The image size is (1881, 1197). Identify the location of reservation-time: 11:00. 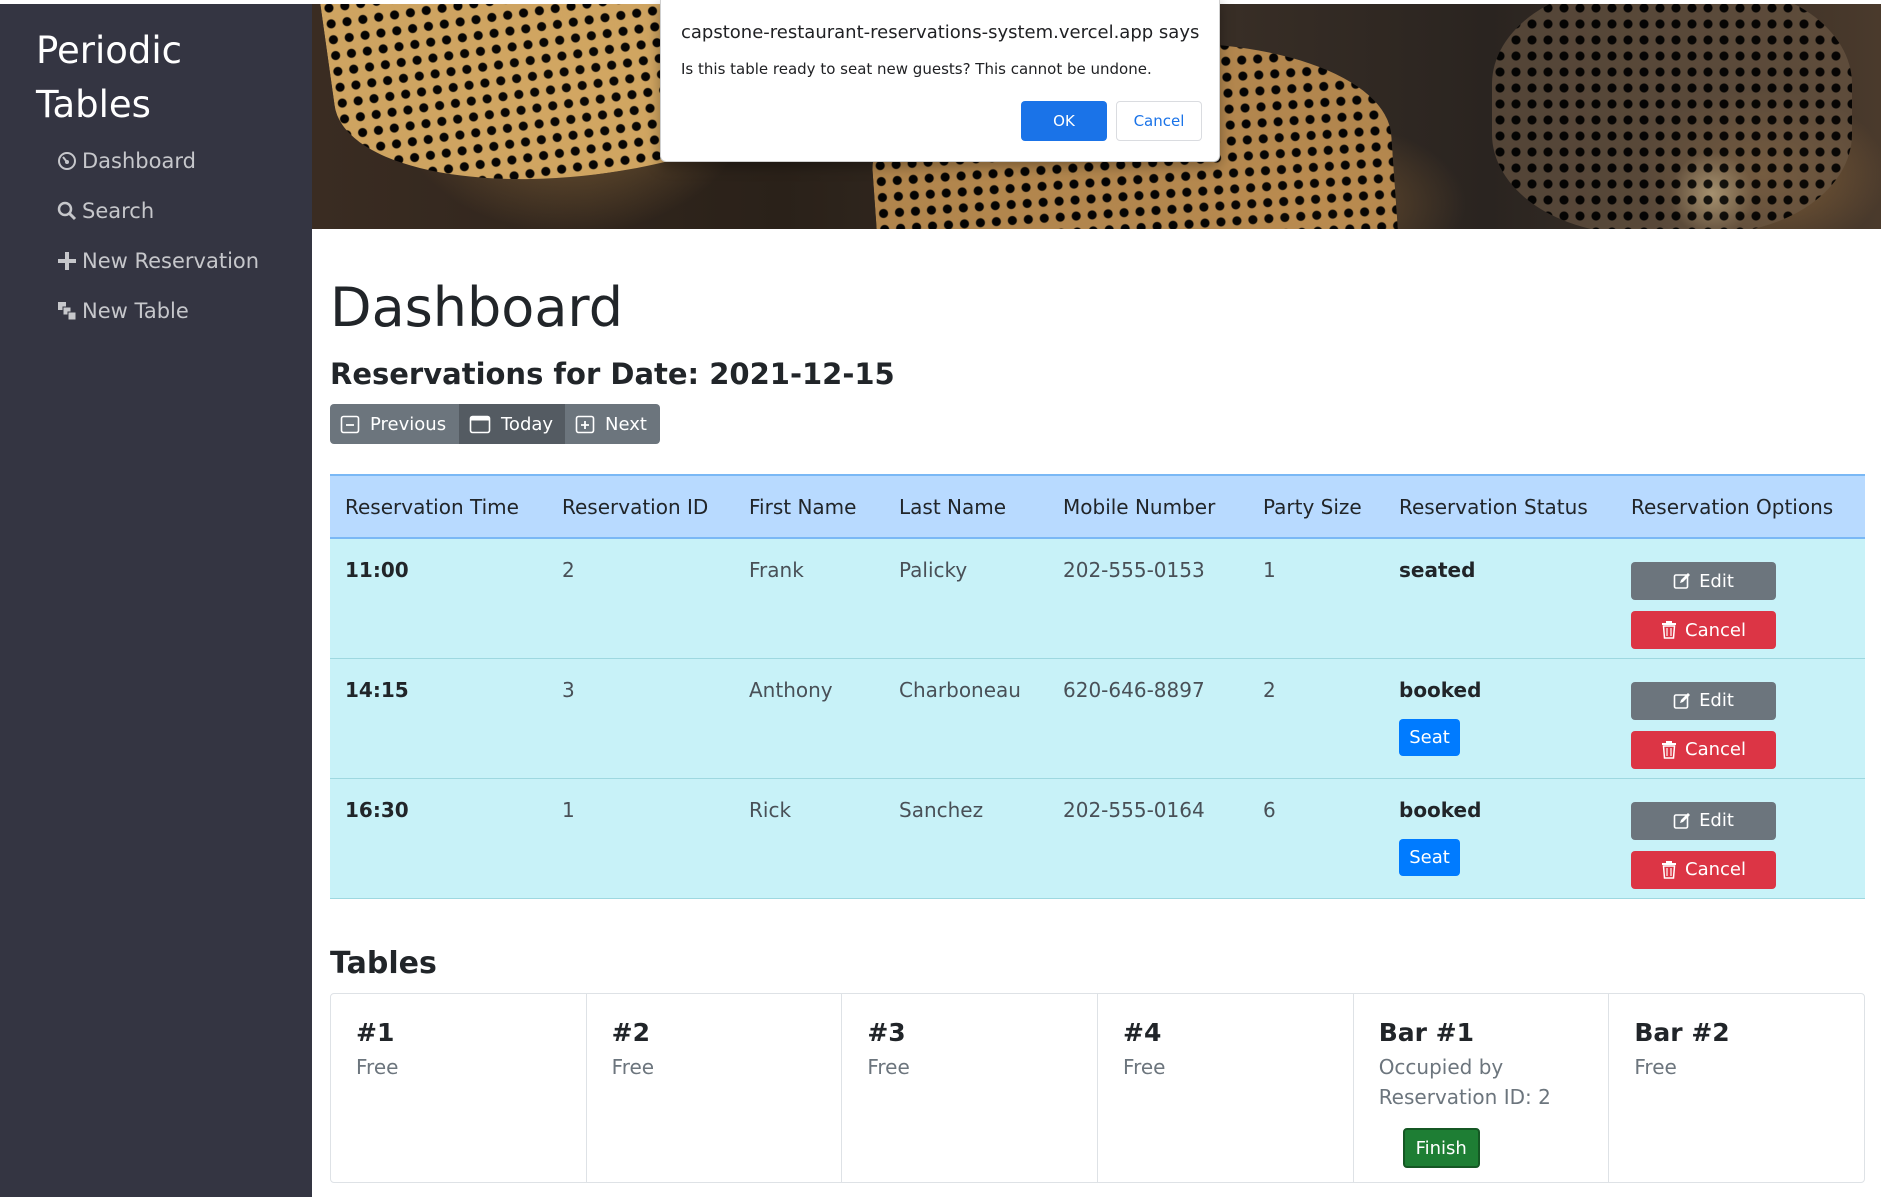
(438, 598).